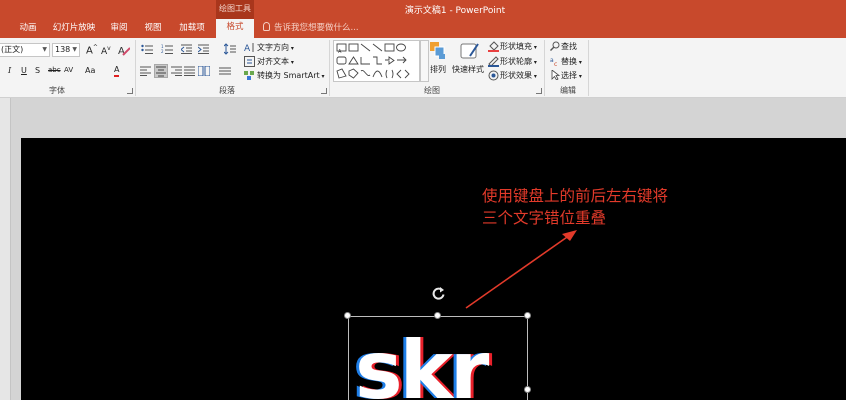 The image size is (846, 400). Describe the element at coordinates (569, 46) in the screenshot. I see `find-button: 查找` at that location.